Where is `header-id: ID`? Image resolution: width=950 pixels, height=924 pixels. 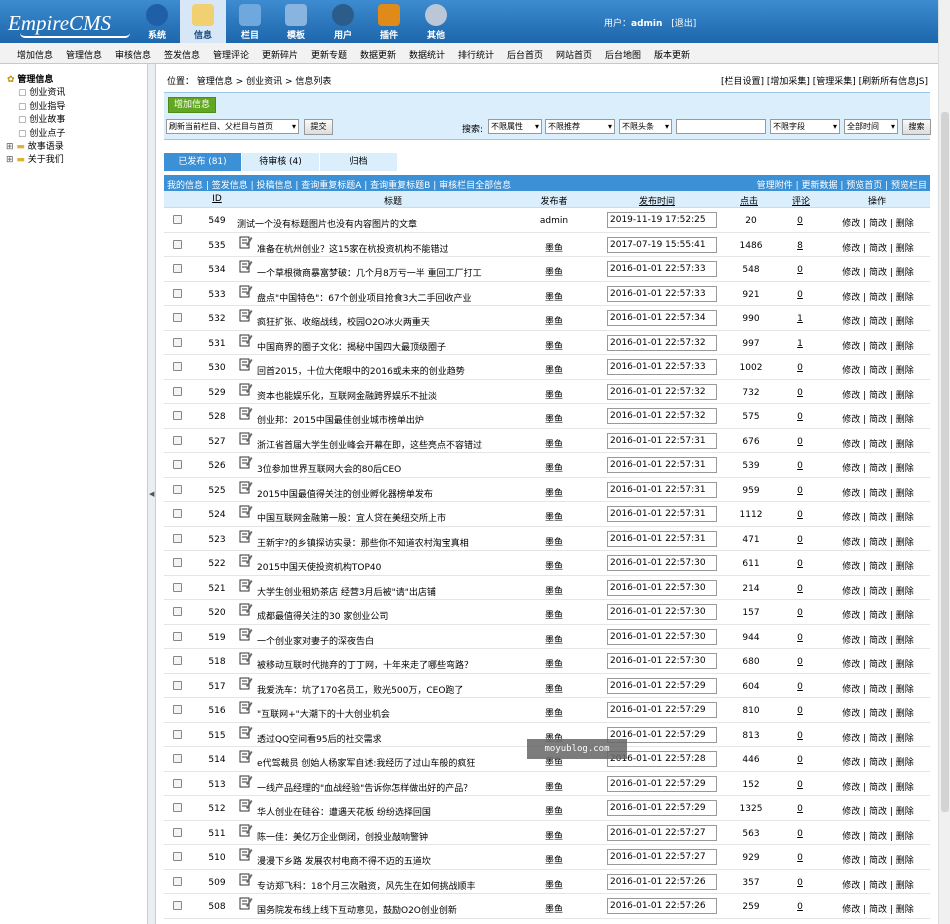 header-id: ID is located at coordinates (217, 199).